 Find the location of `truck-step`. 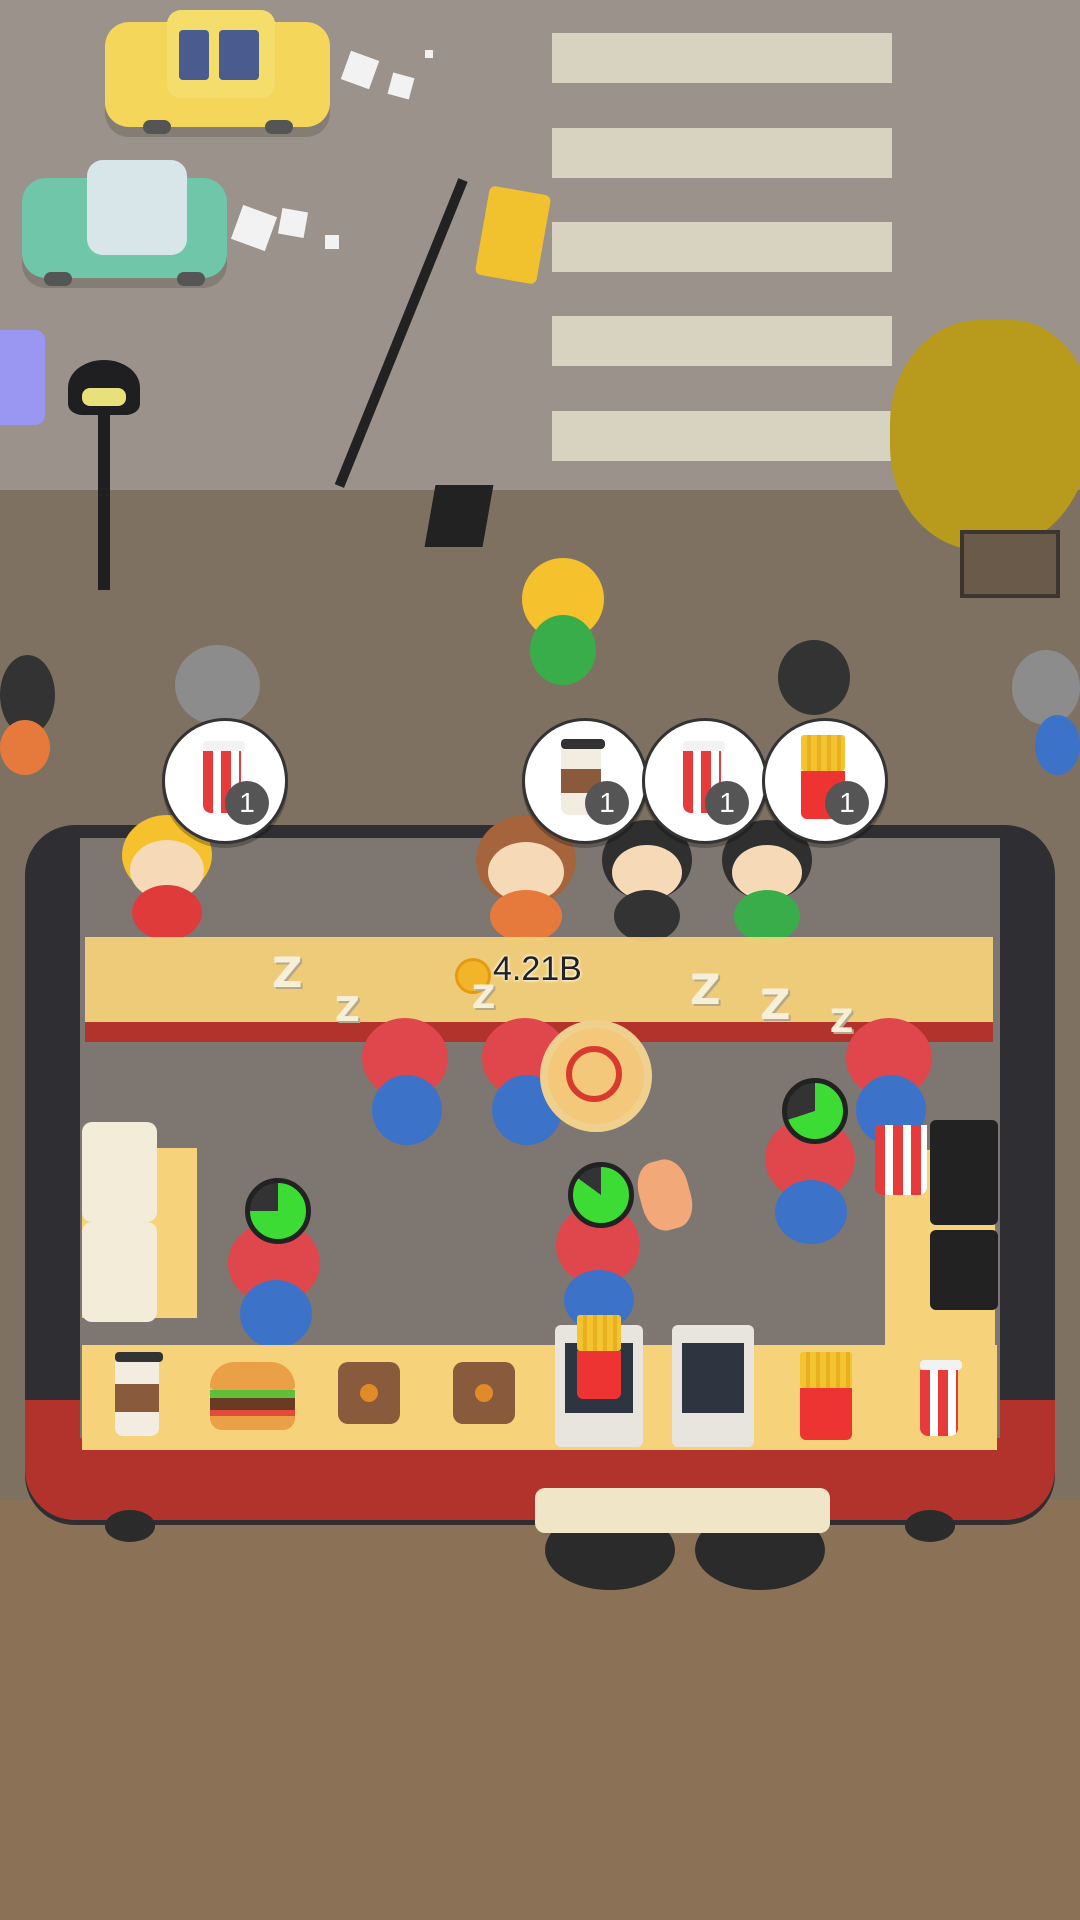

truck-step is located at coordinates (682, 1510).